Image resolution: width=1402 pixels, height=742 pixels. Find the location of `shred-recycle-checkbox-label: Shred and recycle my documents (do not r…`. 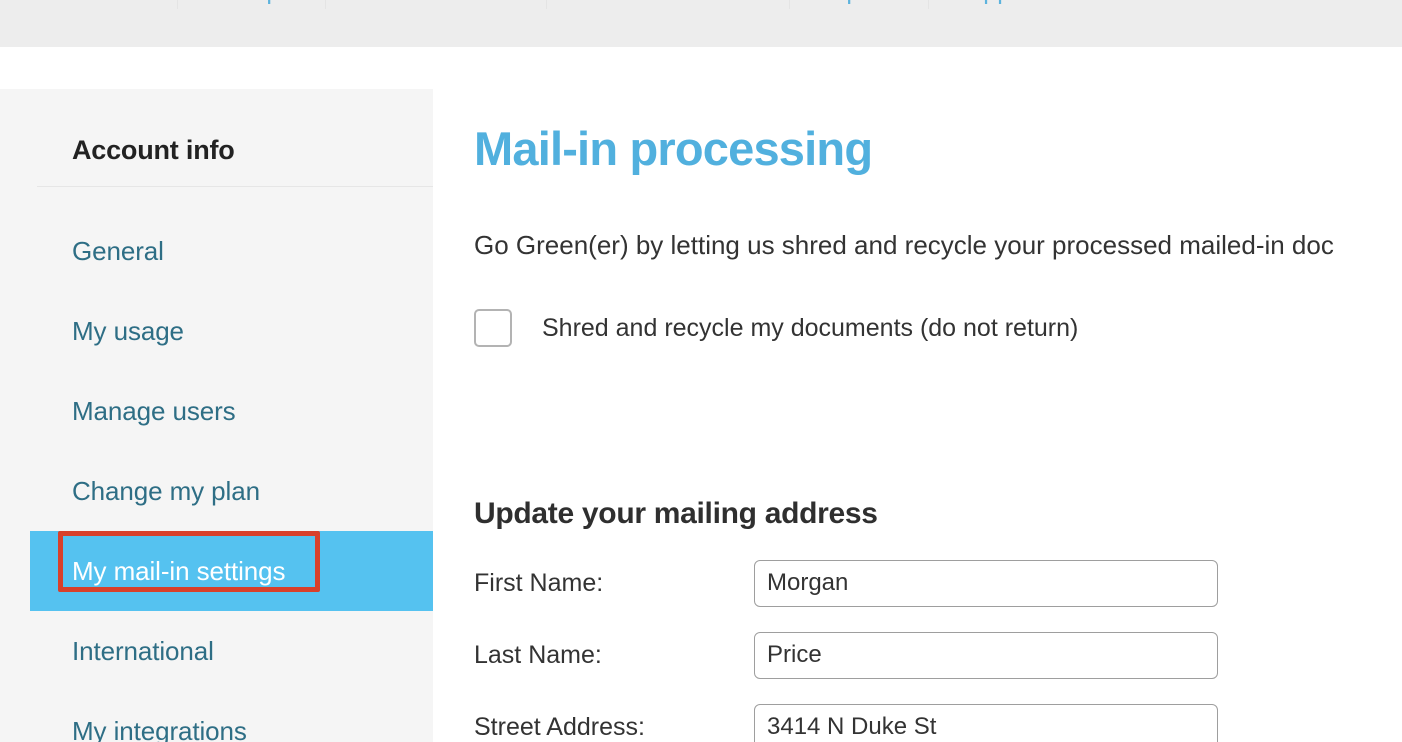

shred-recycle-checkbox-label: Shred and recycle my documents (do not r… is located at coordinates (810, 327).